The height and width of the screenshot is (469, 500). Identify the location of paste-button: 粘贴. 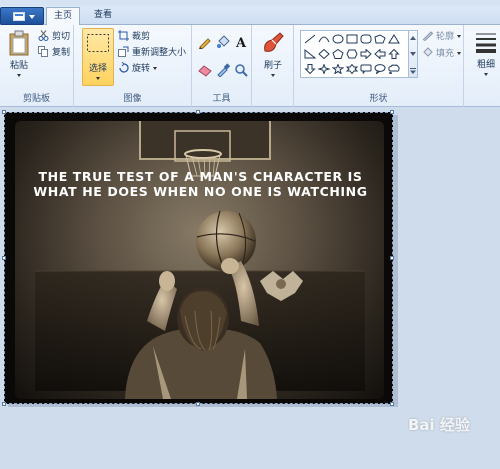
(19, 57).